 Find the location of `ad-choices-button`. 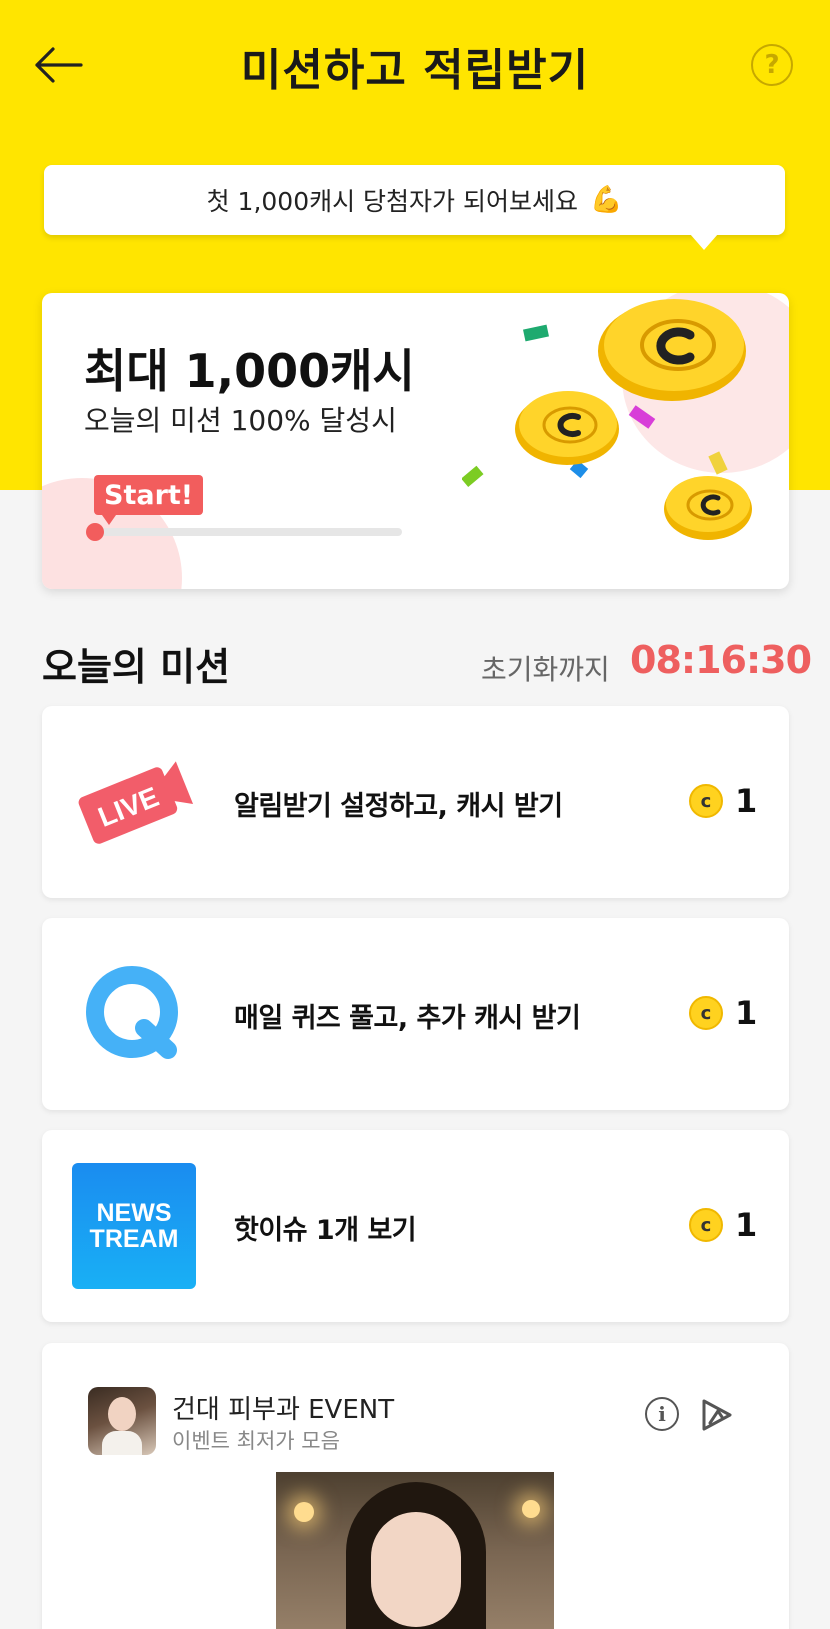

ad-choices-button is located at coordinates (716, 1415).